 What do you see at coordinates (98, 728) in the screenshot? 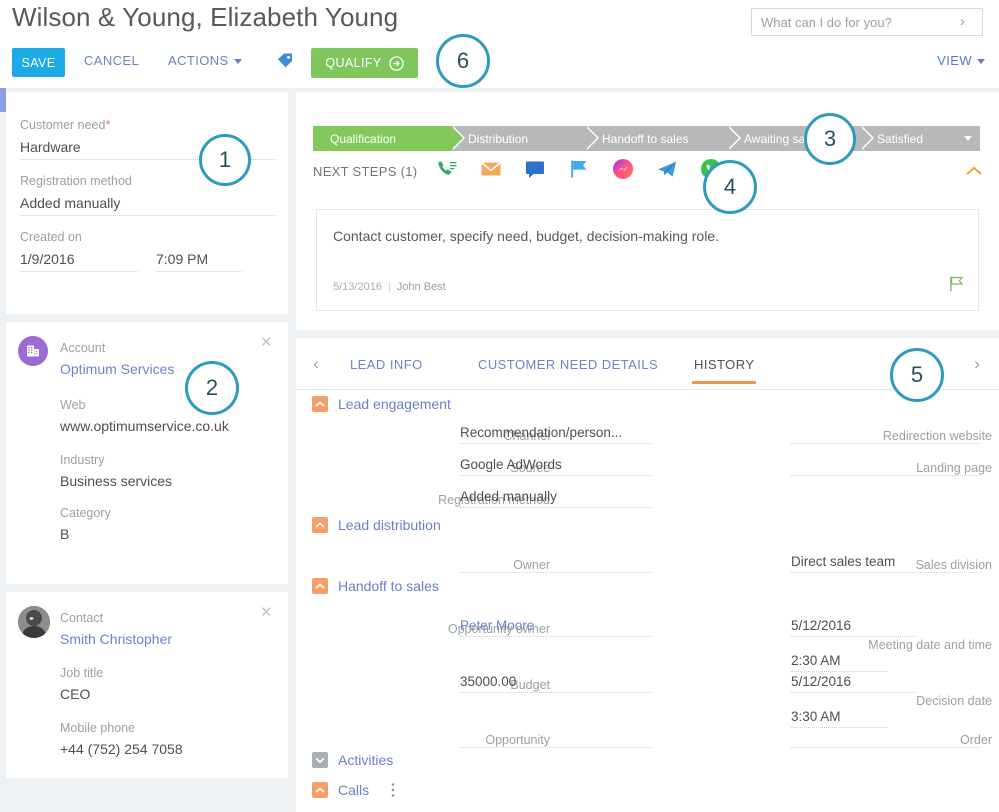
I see `field-label-mobile-phone: Mobile phone` at bounding box center [98, 728].